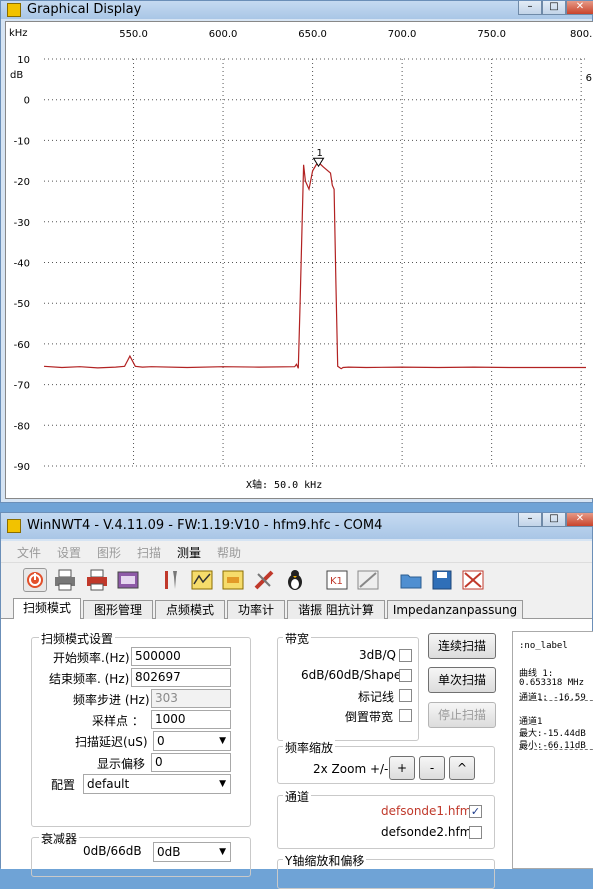  What do you see at coordinates (432, 768) in the screenshot?
I see `zoom-out-button: -` at bounding box center [432, 768].